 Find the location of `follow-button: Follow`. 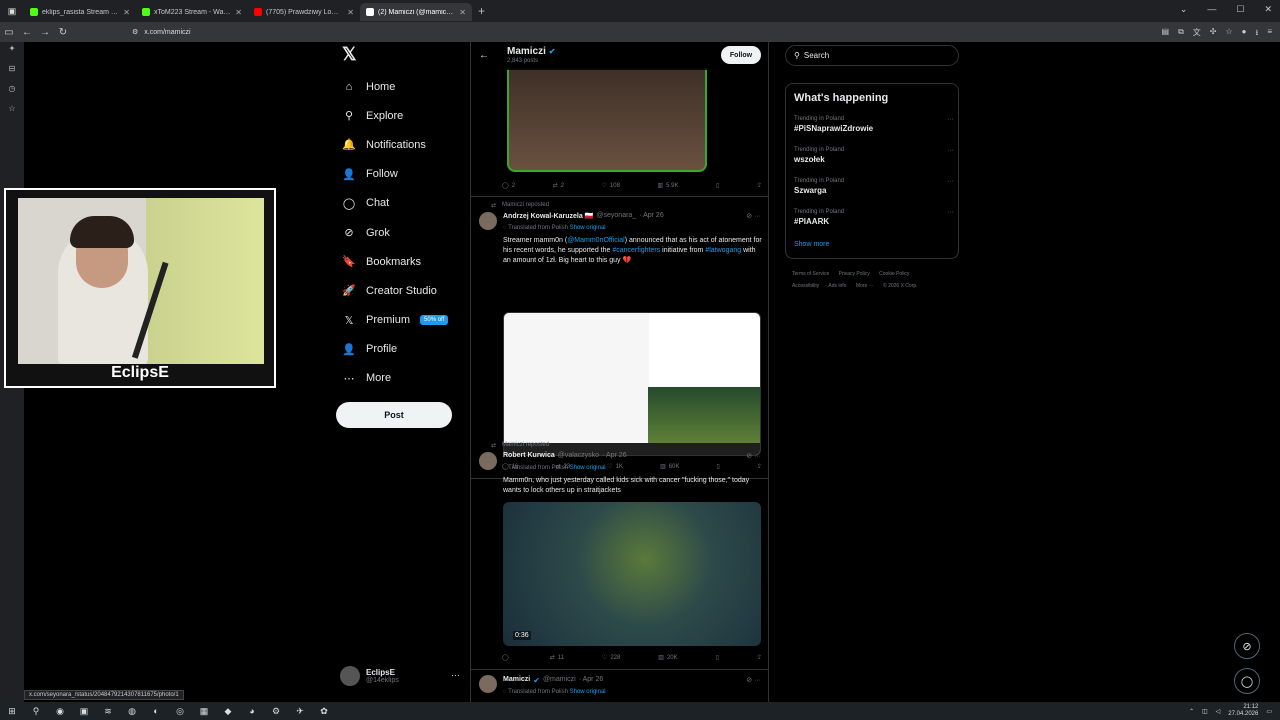

follow-button: Follow is located at coordinates (741, 55).